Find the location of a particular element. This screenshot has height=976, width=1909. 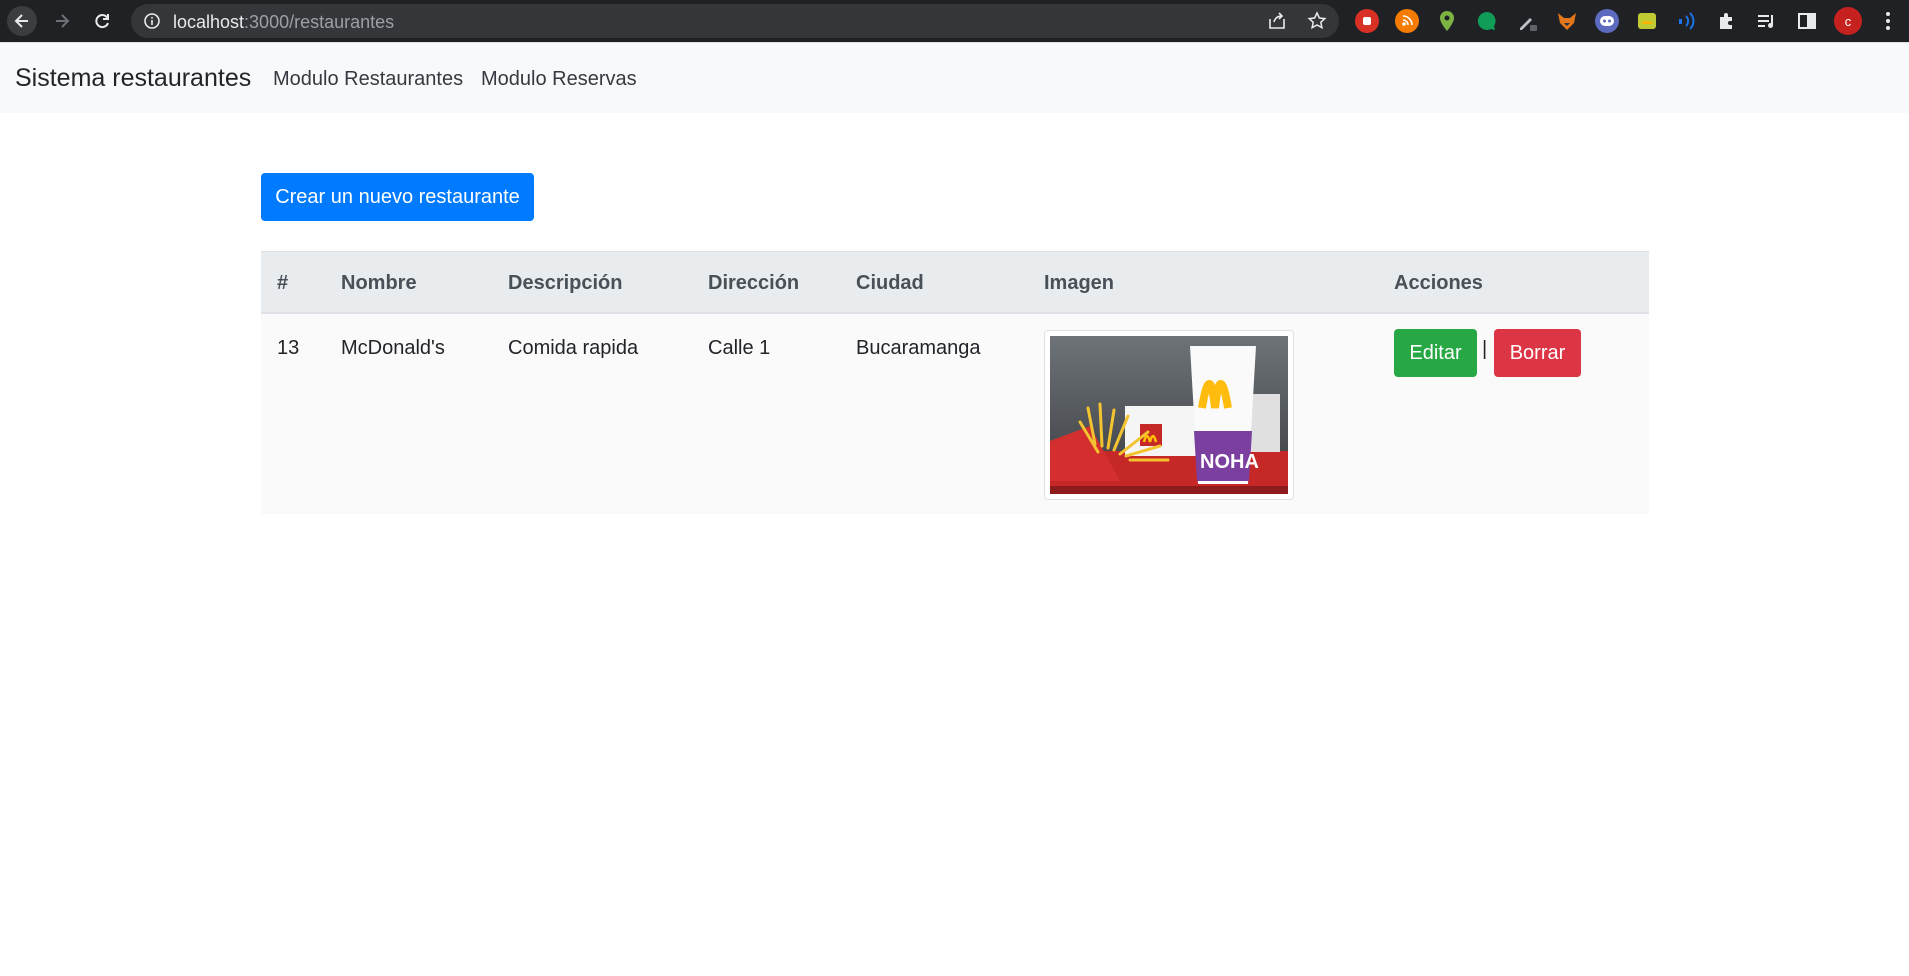

address-bar: localhost:3000/restaurantes is located at coordinates (735, 21).